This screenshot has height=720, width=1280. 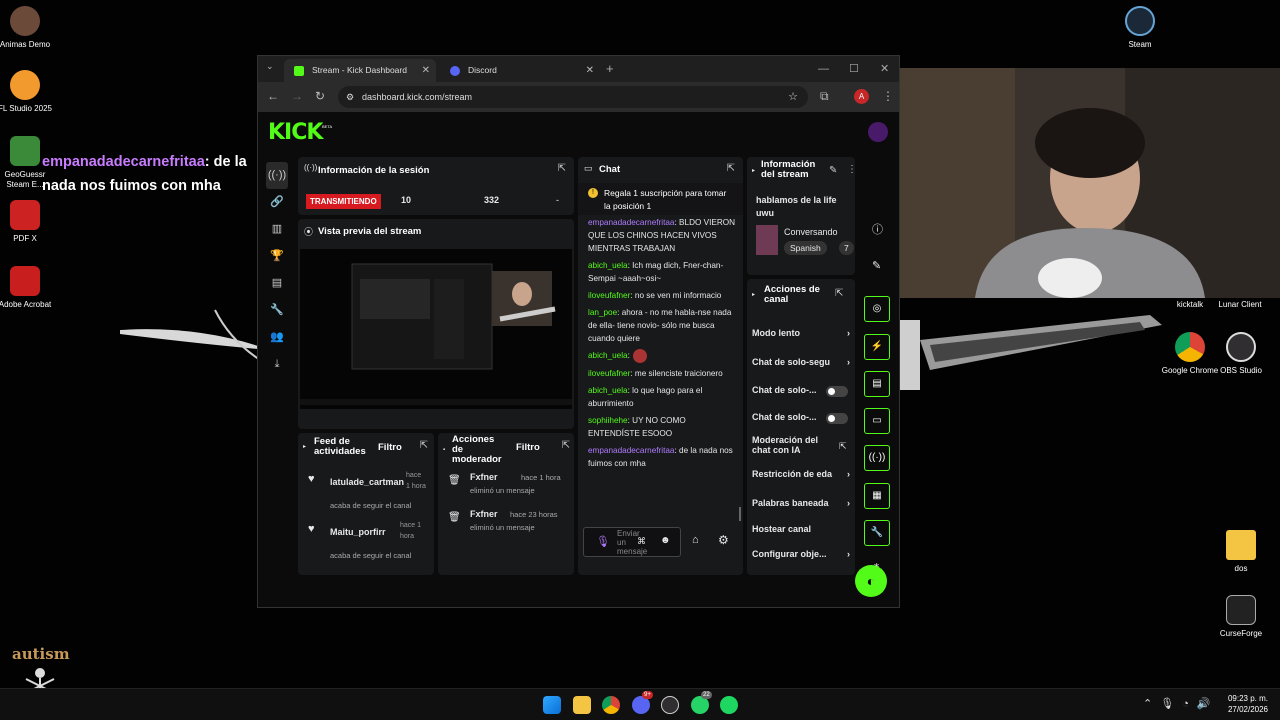 What do you see at coordinates (695, 540) in the screenshot?
I see `store-icon: ⌂` at bounding box center [695, 540].